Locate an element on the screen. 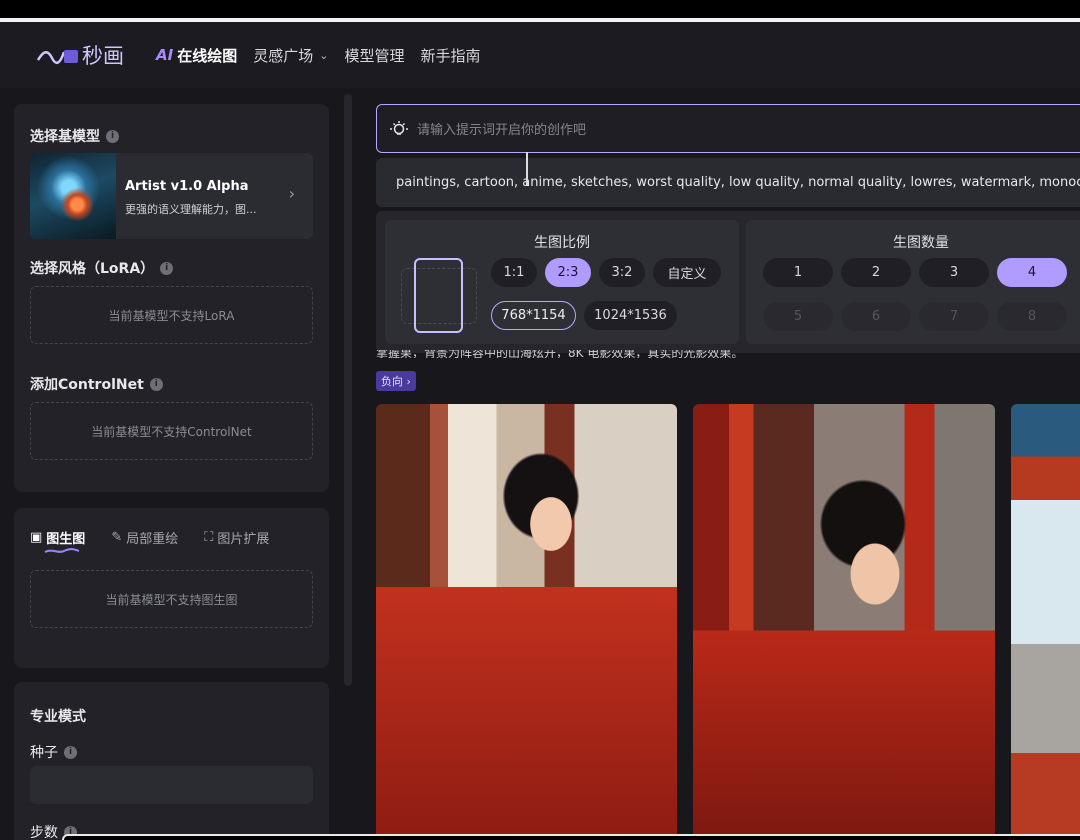 Image resolution: width=1080 pixels, height=840 pixels. img2img-panel: ▣ 图生图 ✎ 局部重绘 ⛶ 图片扩展 当前基模型不支持图生图 is located at coordinates (171, 588).